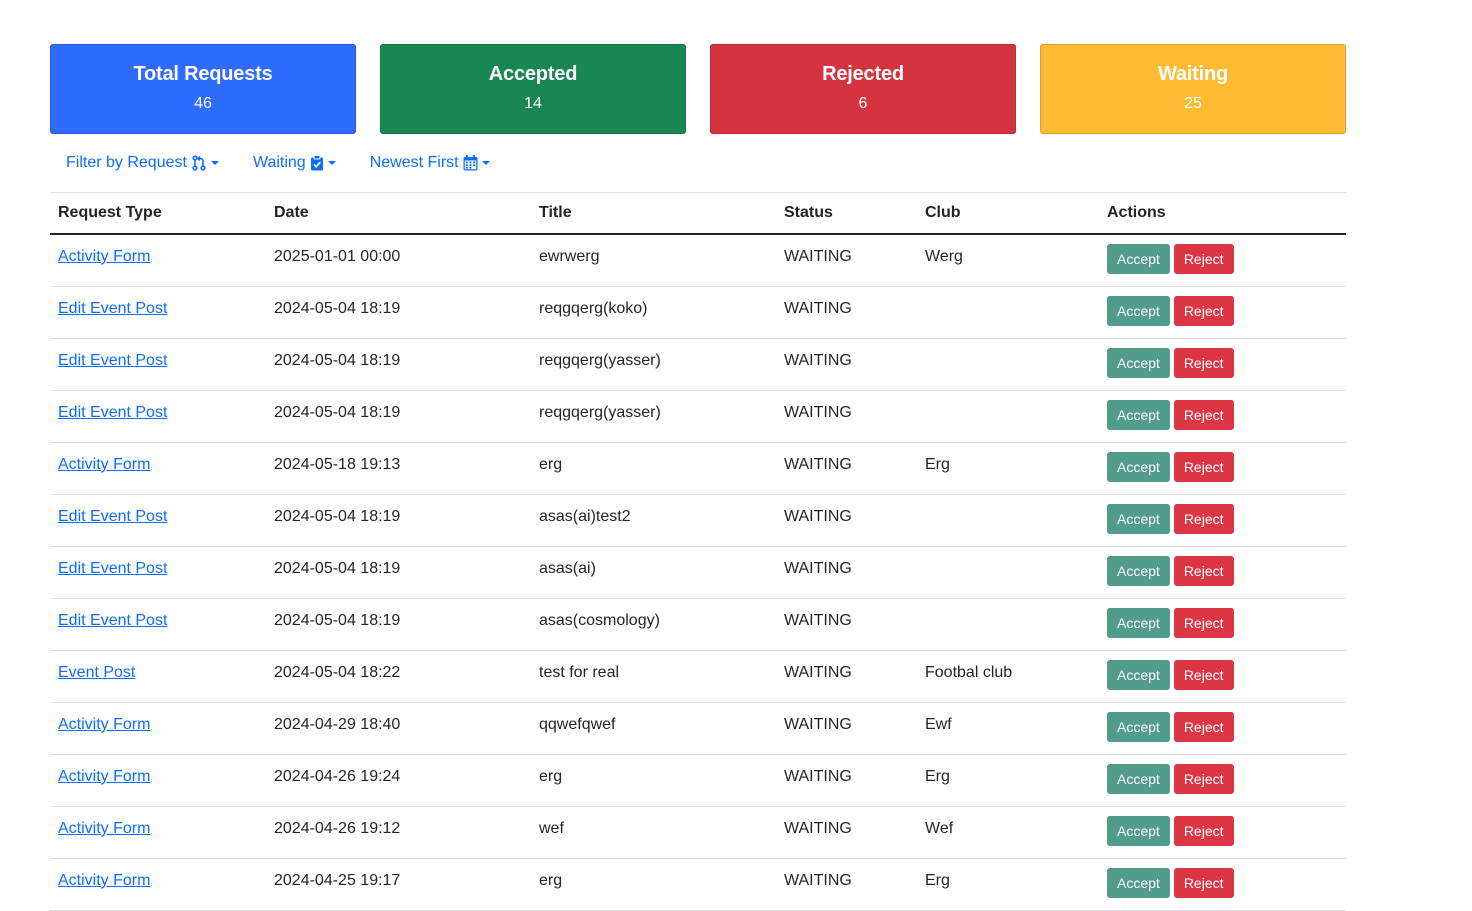 Image resolution: width=1472 pixels, height=911 pixels. I want to click on chevron-down-icon, so click(485, 163).